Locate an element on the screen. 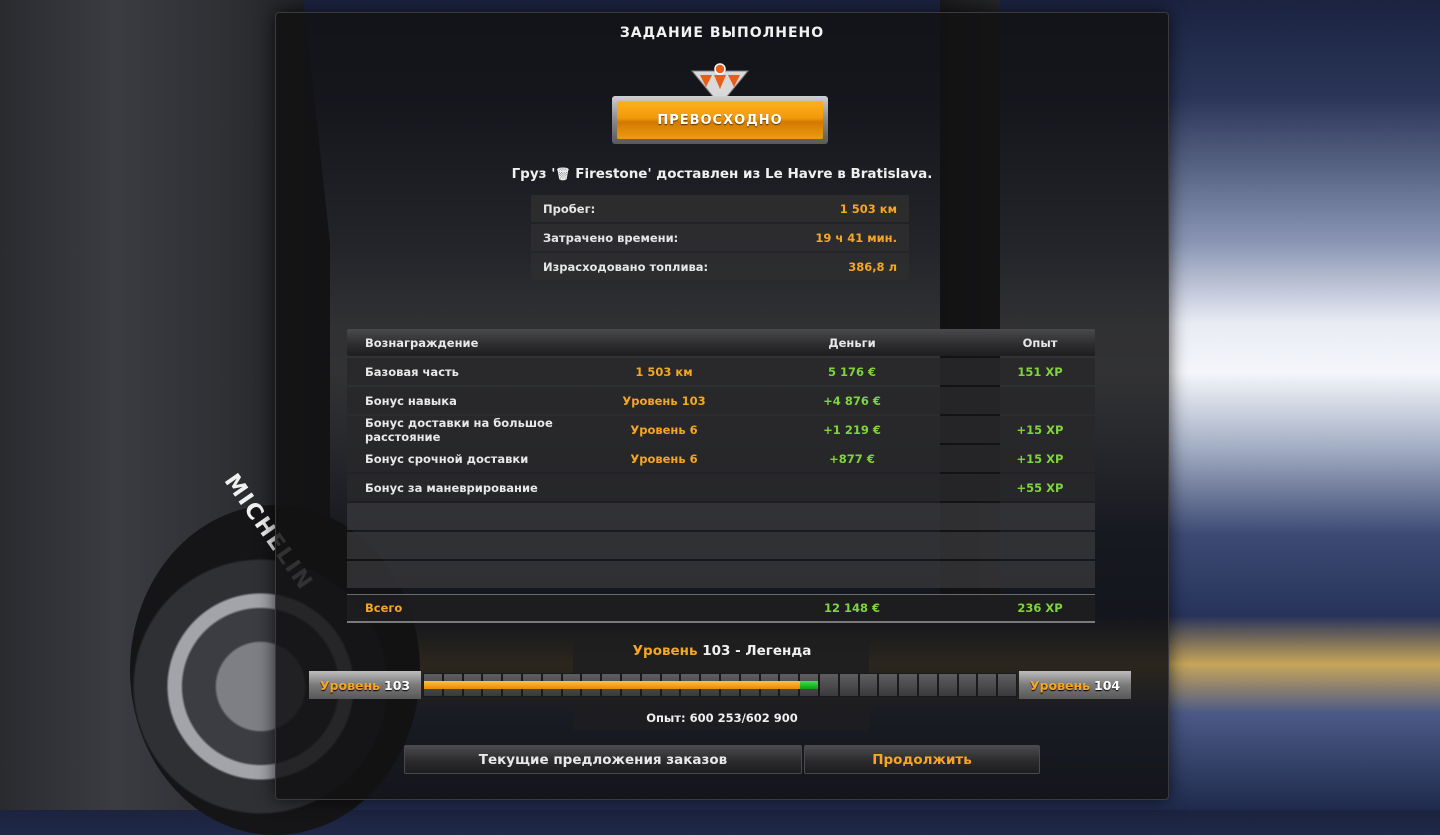 The height and width of the screenshot is (835, 1440). reward-name: Базовая часть is located at coordinates (412, 371).